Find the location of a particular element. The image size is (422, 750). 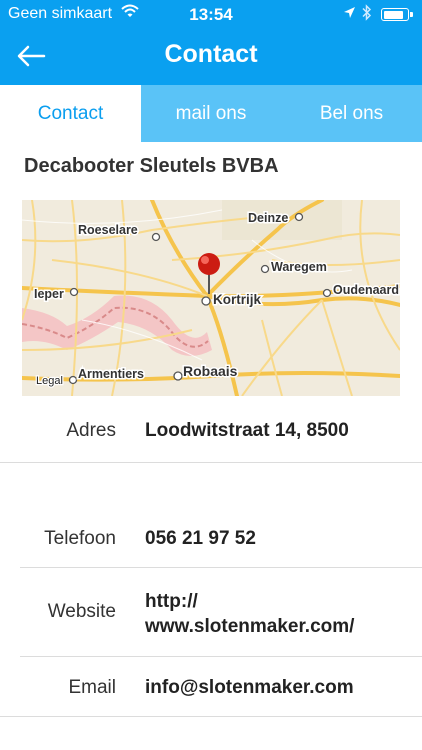

email-value: info@slotenmaker.com is located at coordinates (249, 688).